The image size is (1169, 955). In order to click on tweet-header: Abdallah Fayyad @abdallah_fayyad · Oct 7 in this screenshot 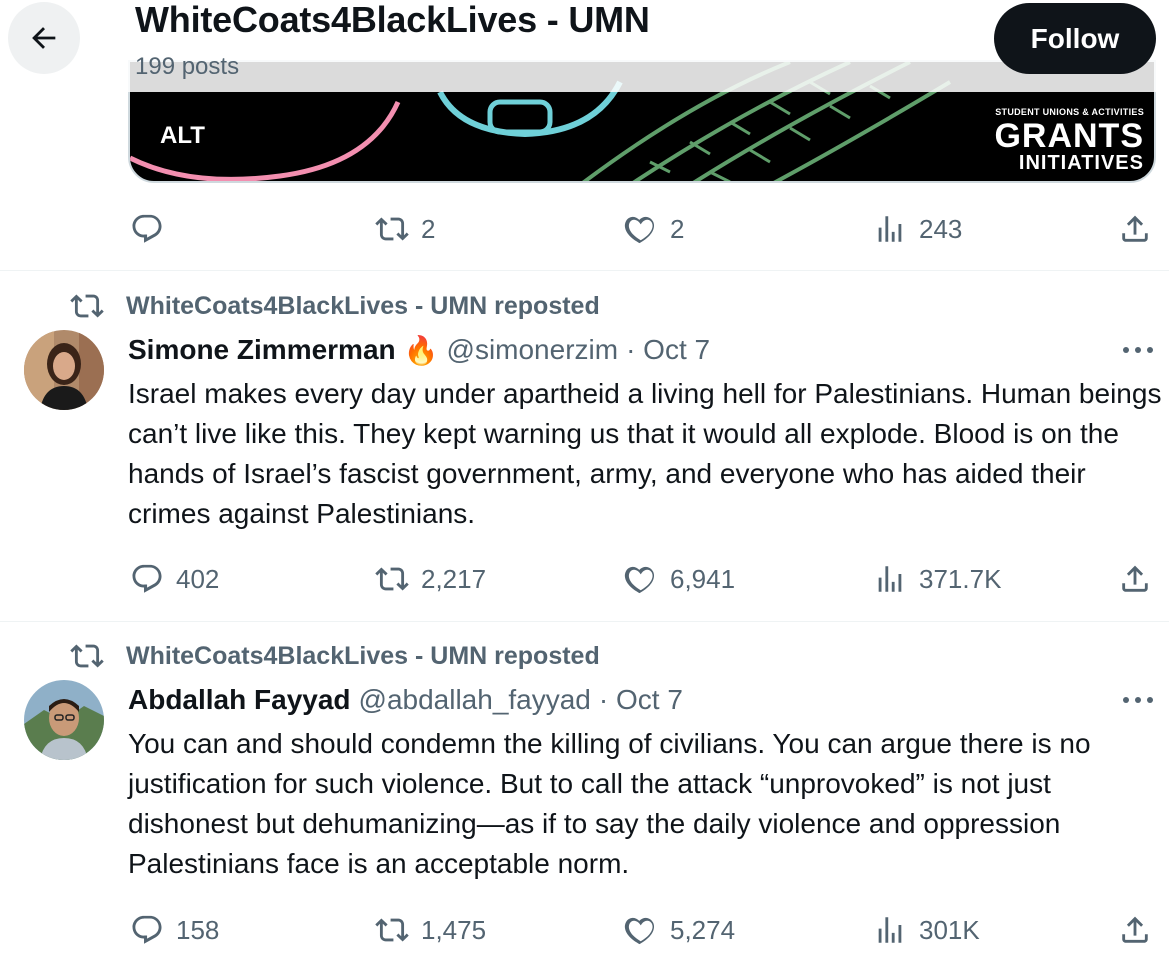, I will do `click(405, 700)`.